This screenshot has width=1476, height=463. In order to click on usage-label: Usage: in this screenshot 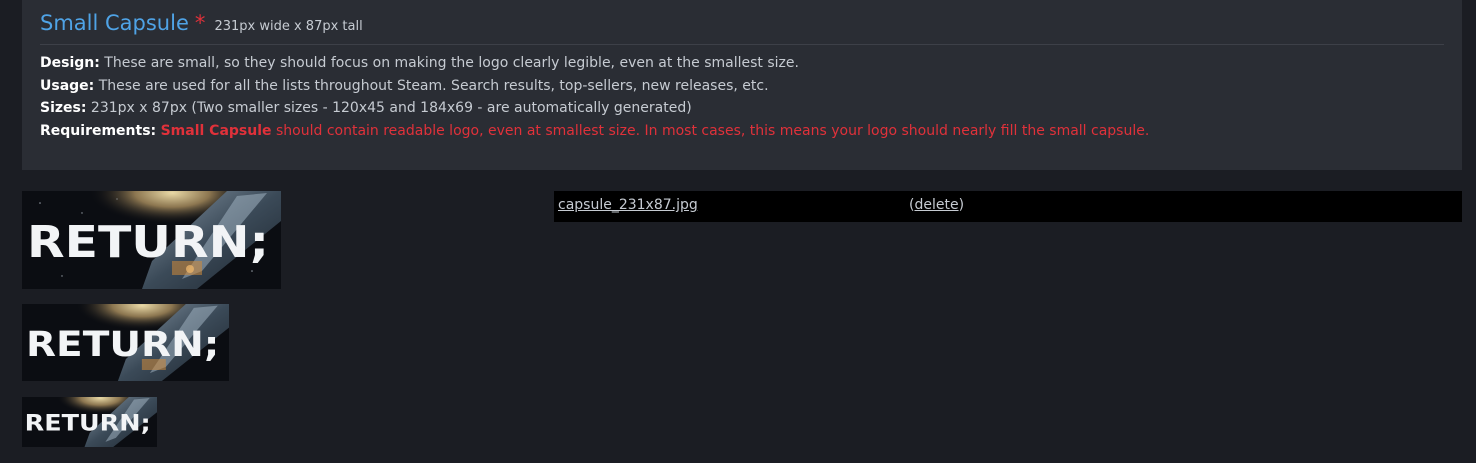, I will do `click(67, 85)`.